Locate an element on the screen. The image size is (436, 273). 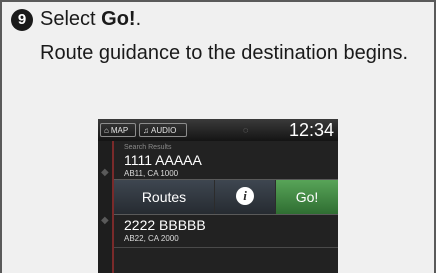
list-header: Search Results is located at coordinates (148, 147).